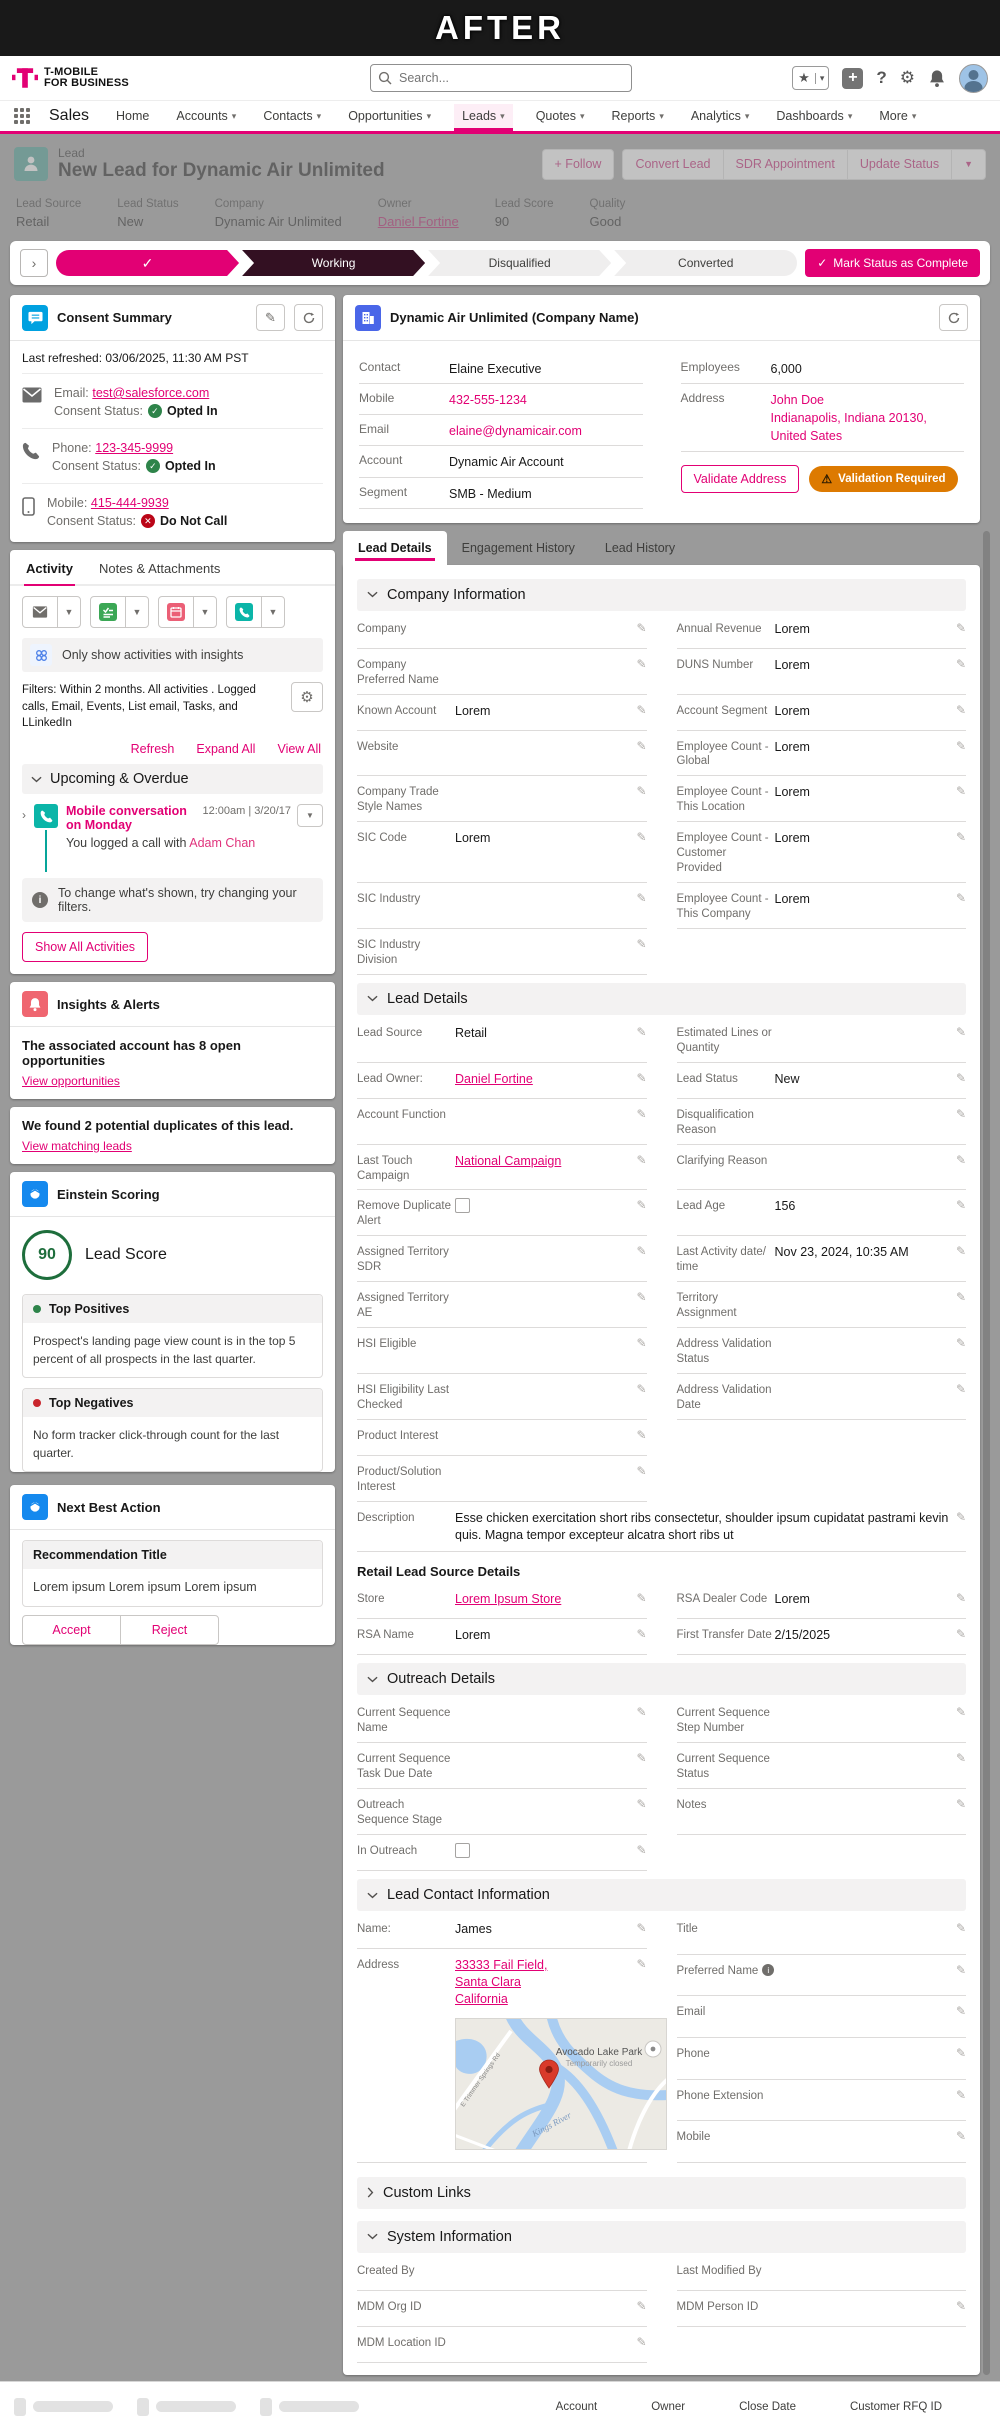 The image size is (1000, 2432). What do you see at coordinates (292, 116) in the screenshot?
I see `nav-item-contacts: Contacts ▾` at bounding box center [292, 116].